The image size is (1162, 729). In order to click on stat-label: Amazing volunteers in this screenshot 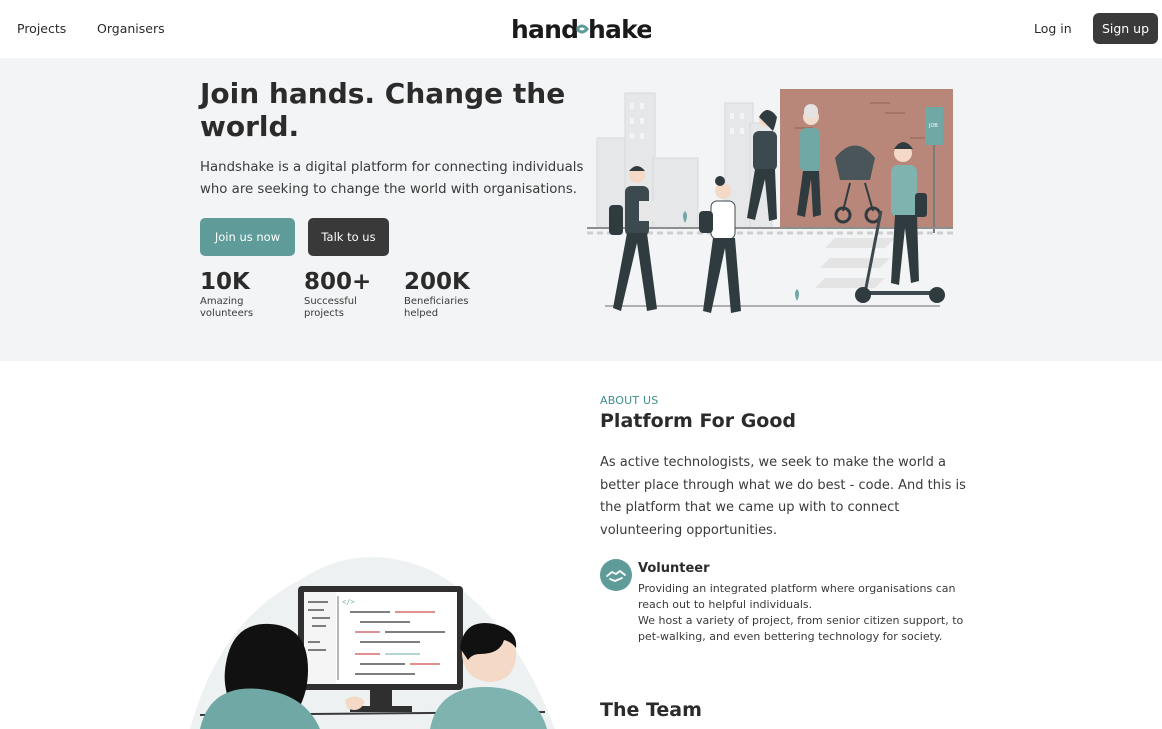, I will do `click(227, 307)`.